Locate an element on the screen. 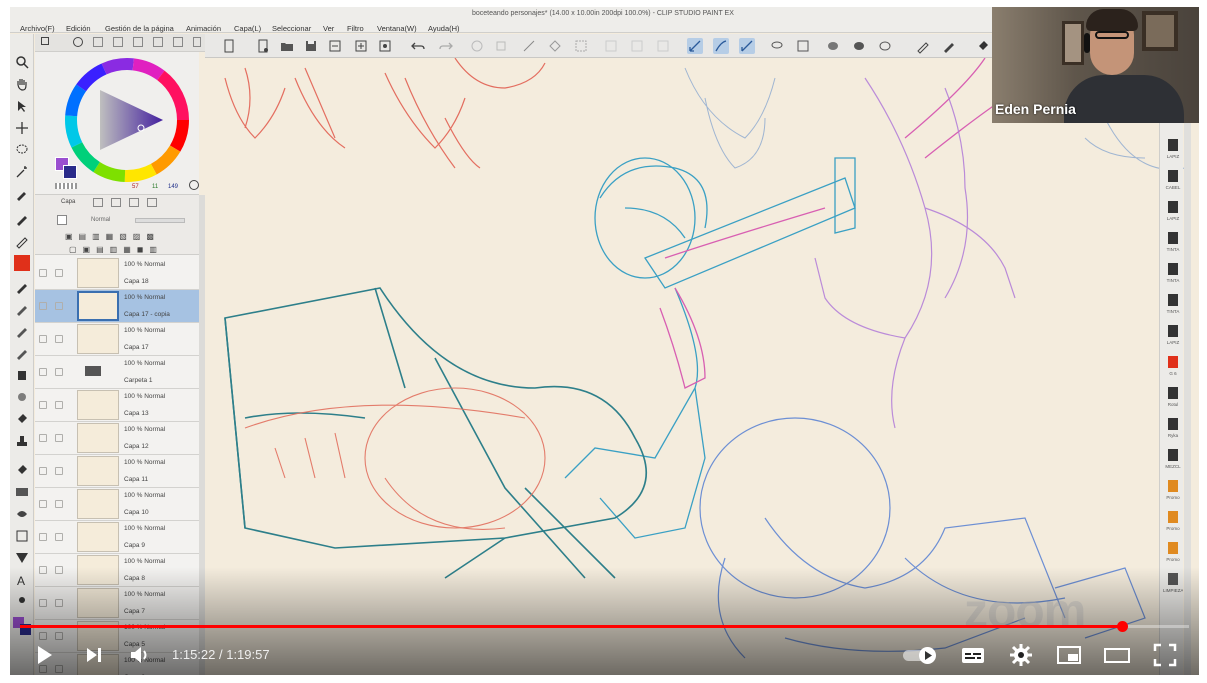 The width and height of the screenshot is (1207, 683). theater-icon is located at coordinates (1117, 655).